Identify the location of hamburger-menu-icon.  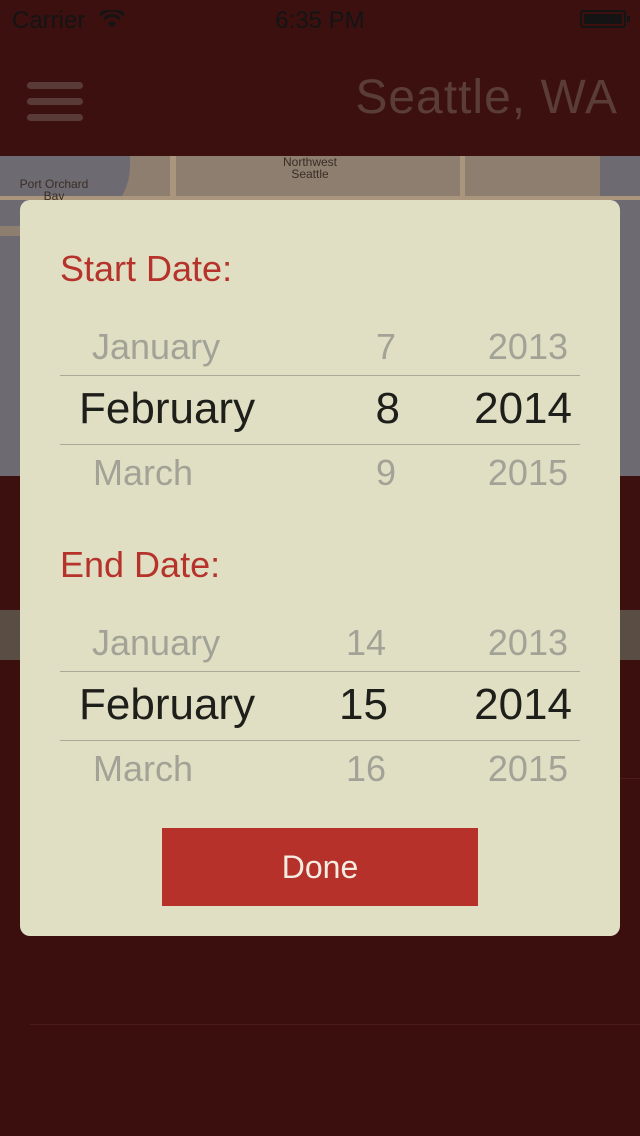
(55, 102).